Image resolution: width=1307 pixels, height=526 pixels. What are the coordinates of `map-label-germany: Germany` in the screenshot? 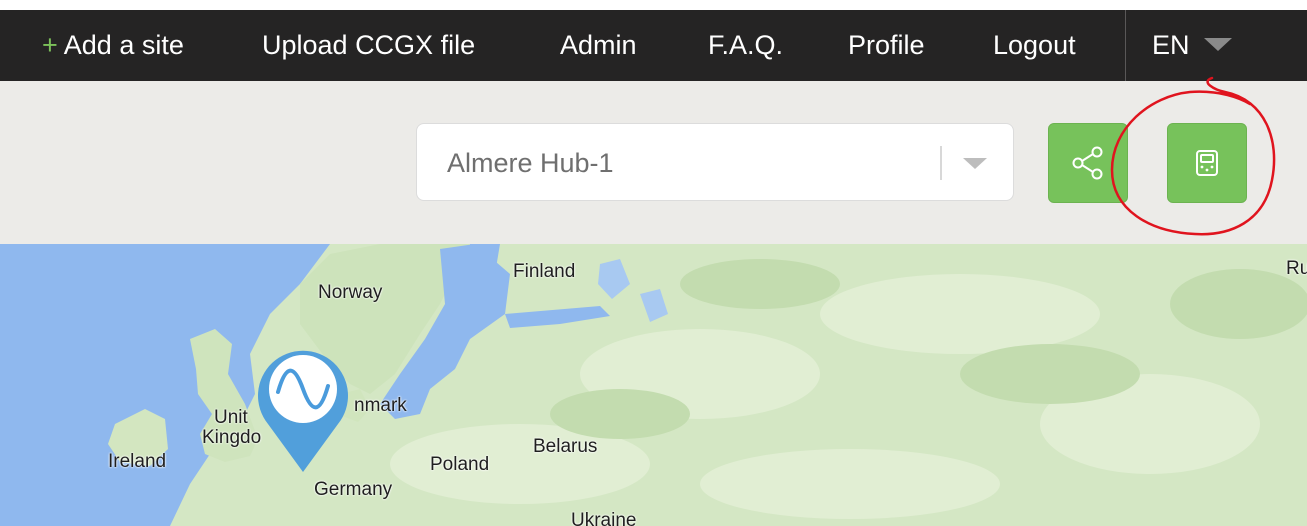 It's located at (353, 489).